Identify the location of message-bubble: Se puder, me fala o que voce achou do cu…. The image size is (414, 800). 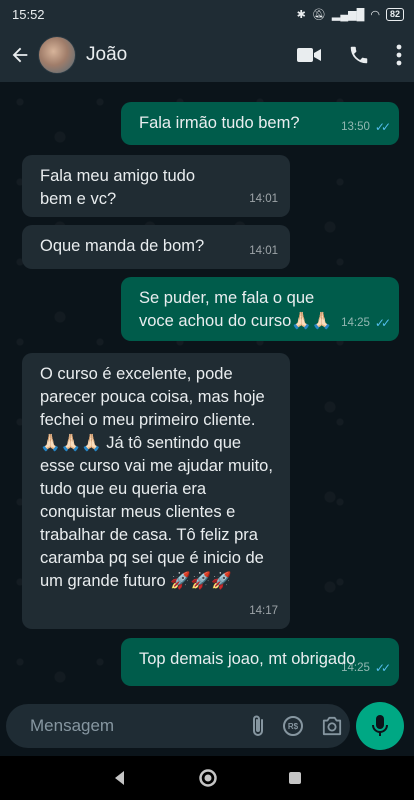
(260, 309).